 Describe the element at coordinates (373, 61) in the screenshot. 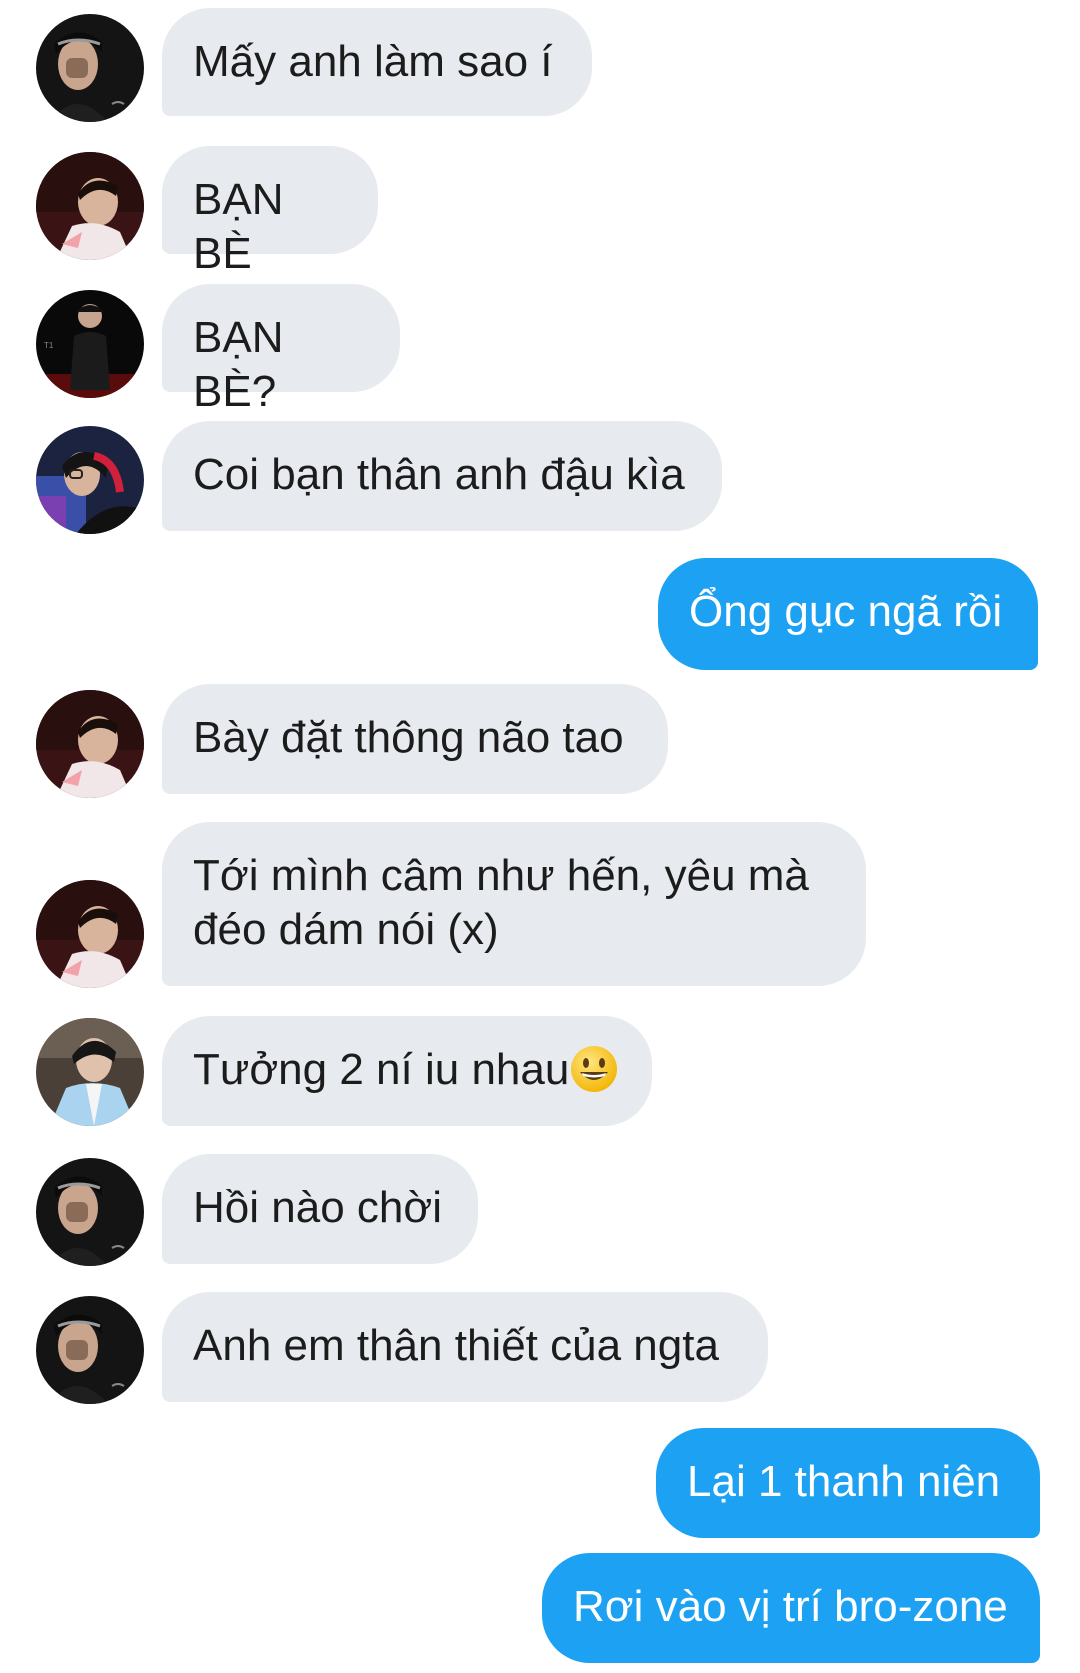

I see `message-text: Mấy anh làm sao í` at that location.